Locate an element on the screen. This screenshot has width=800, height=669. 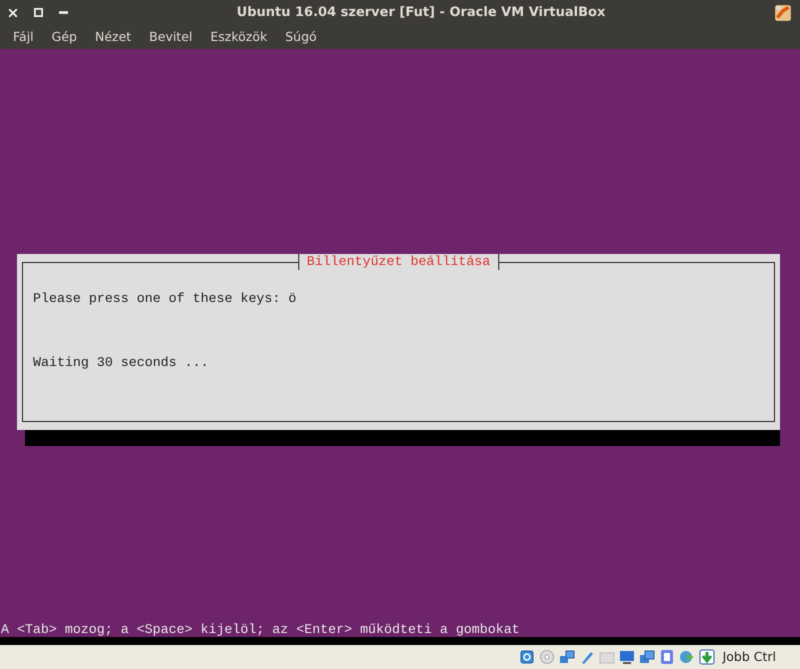
menu-item: Bevitel is located at coordinates (171, 37).